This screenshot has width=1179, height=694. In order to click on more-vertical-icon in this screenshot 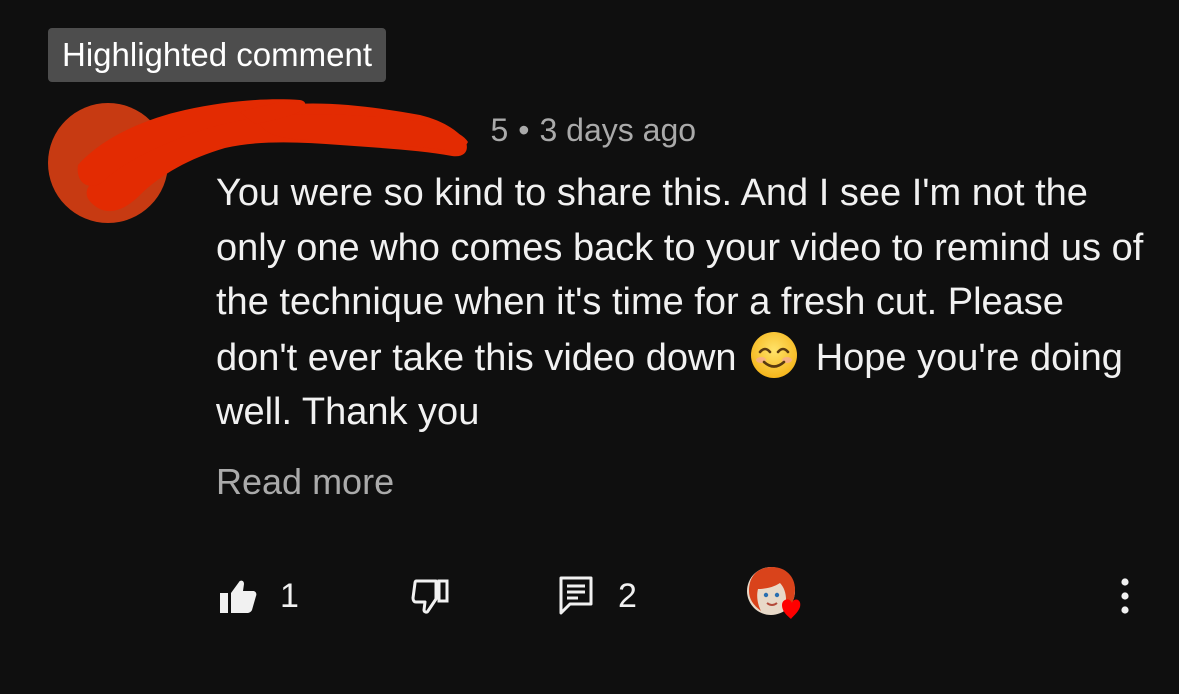, I will do `click(1125, 596)`.